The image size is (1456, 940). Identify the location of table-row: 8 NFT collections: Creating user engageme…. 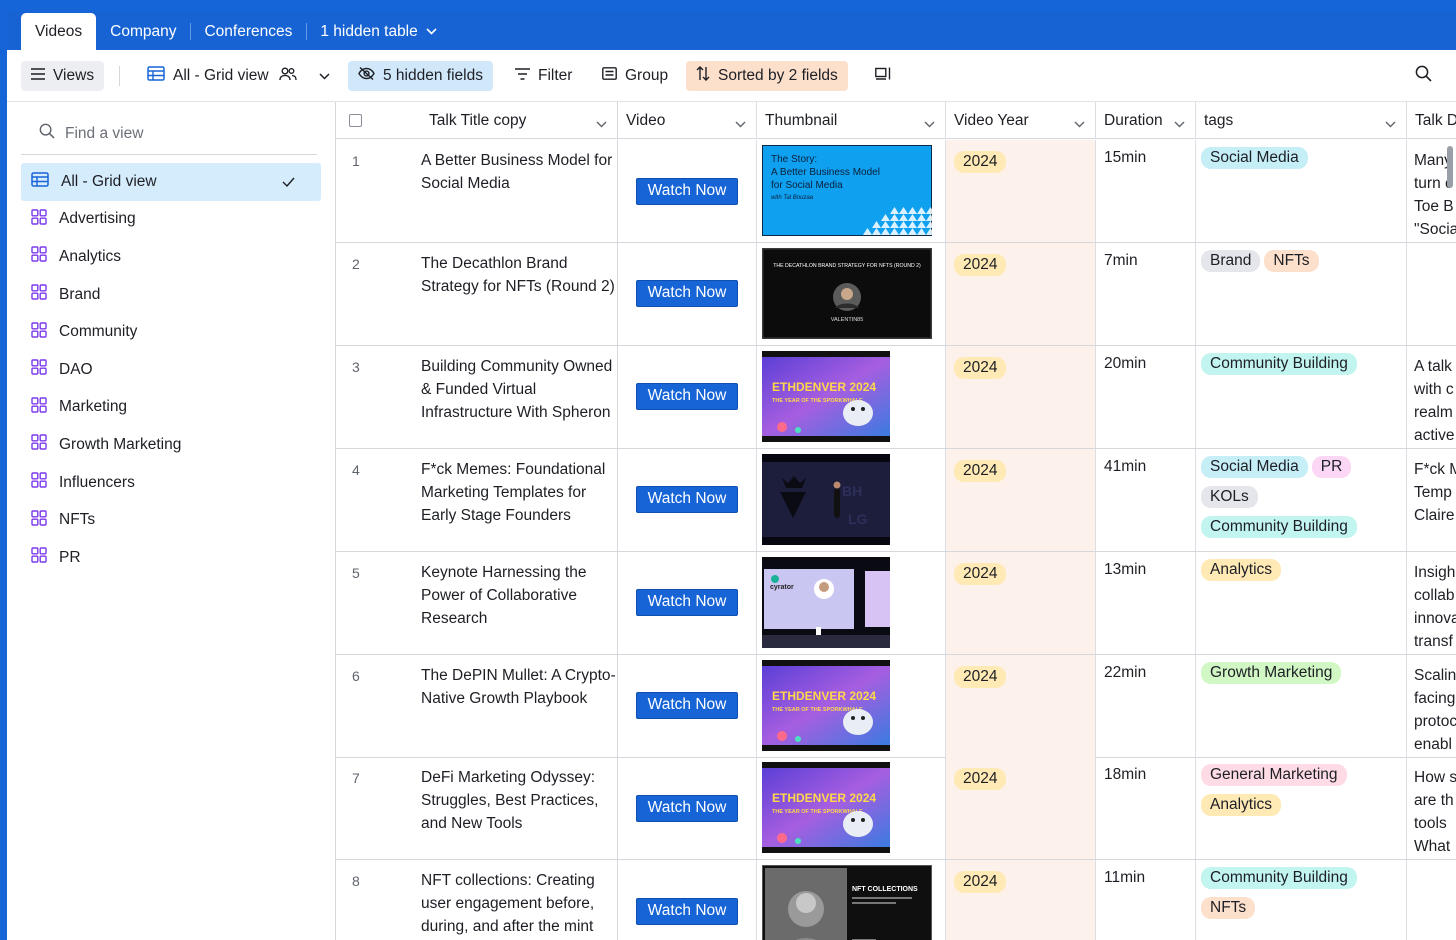
(896, 900).